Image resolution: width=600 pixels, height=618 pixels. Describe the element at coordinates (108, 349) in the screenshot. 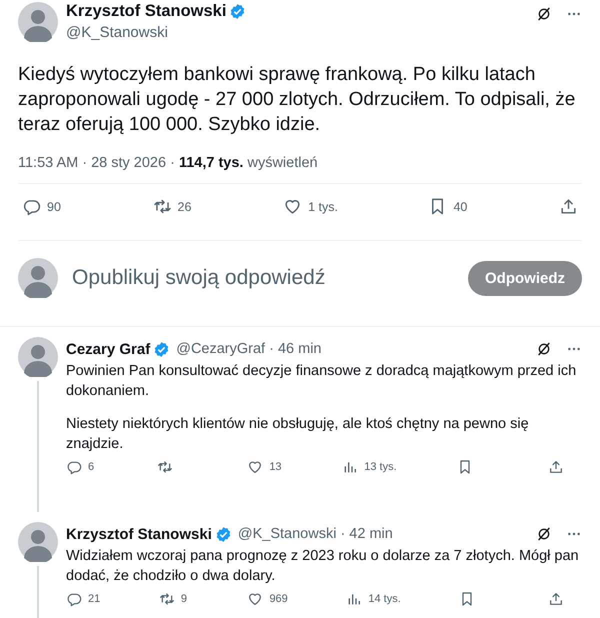

I see `author-name: Cezary Graf` at that location.